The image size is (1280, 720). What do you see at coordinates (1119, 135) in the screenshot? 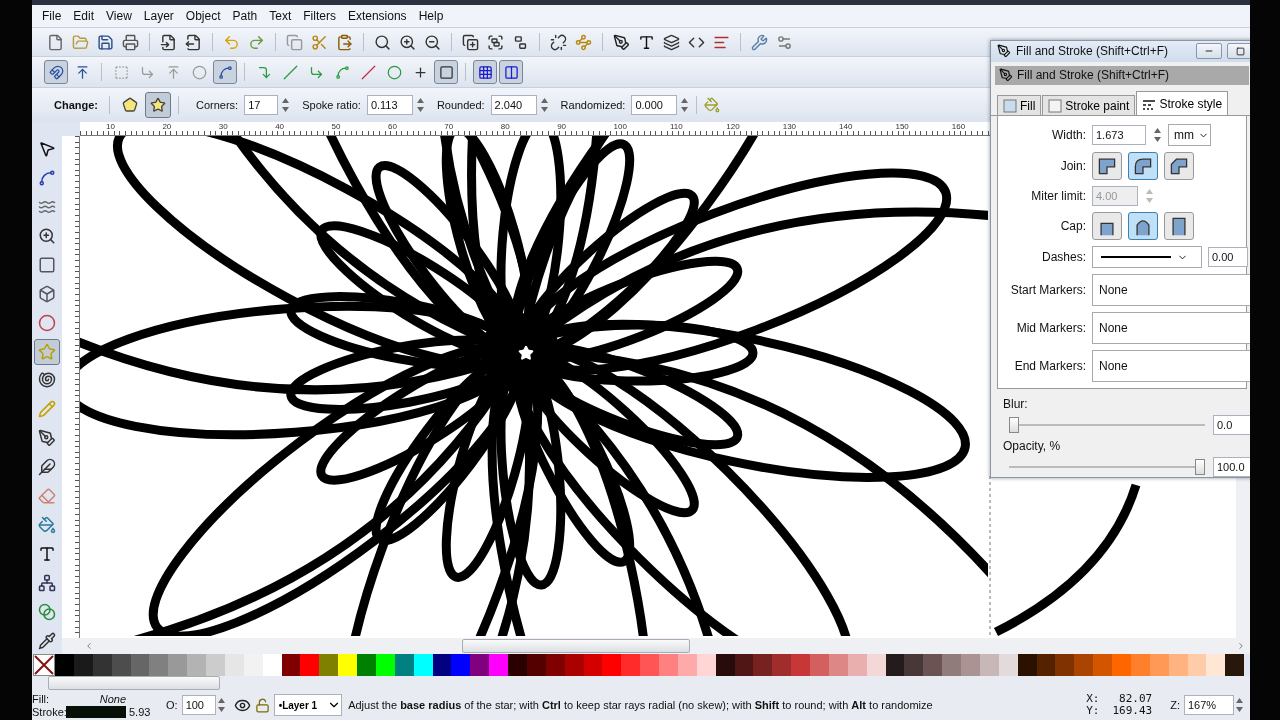
I see `width-field: 1.673` at bounding box center [1119, 135].